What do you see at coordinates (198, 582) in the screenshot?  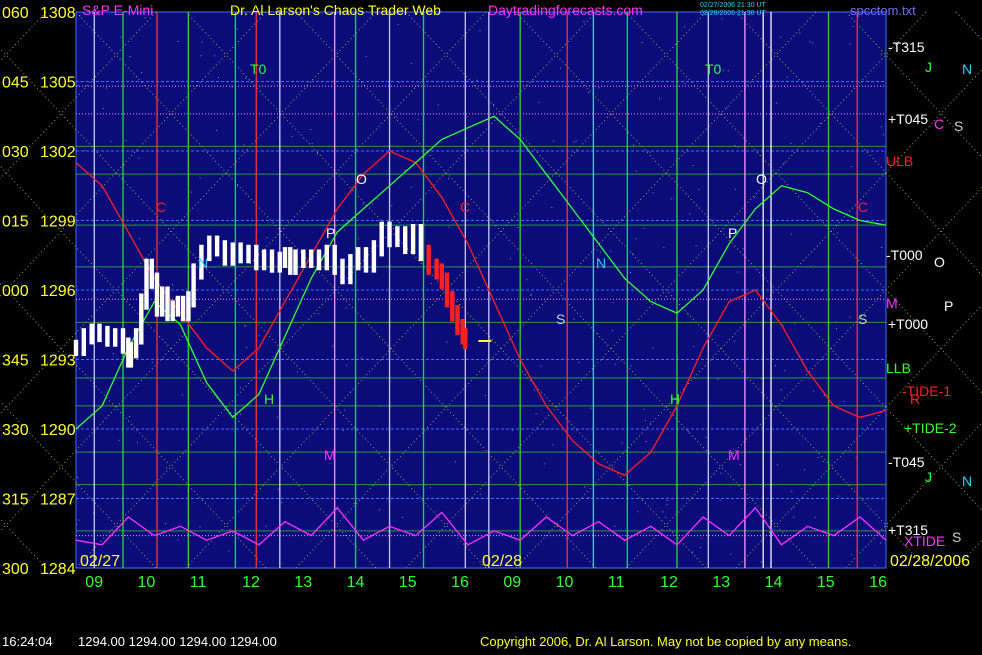 I see `x-tick: 11` at bounding box center [198, 582].